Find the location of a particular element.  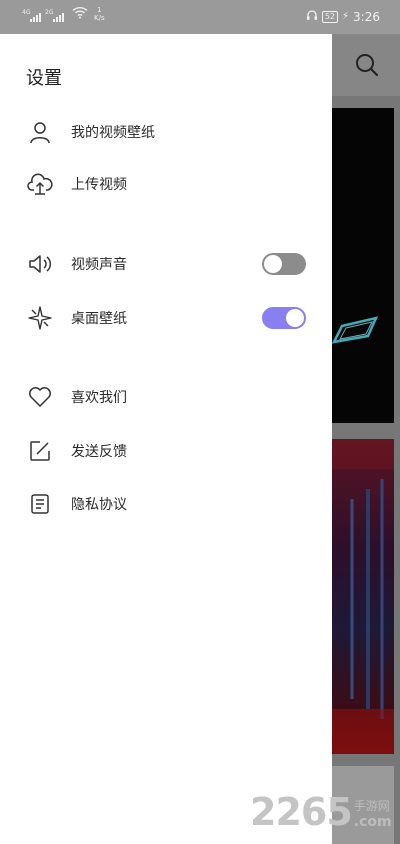

clock: 3:26 is located at coordinates (366, 16).